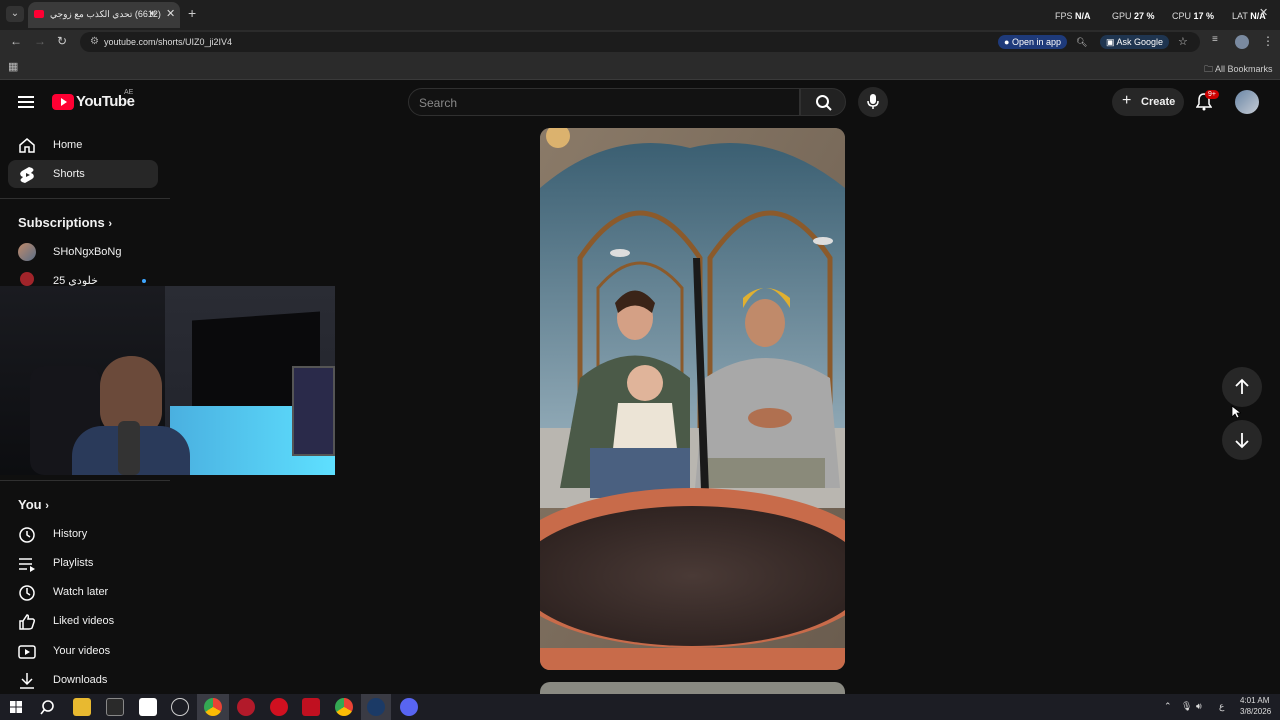 This screenshot has height=720, width=1280. What do you see at coordinates (1255, 711) in the screenshot?
I see `clock-date: 3/8/2026` at bounding box center [1255, 711].